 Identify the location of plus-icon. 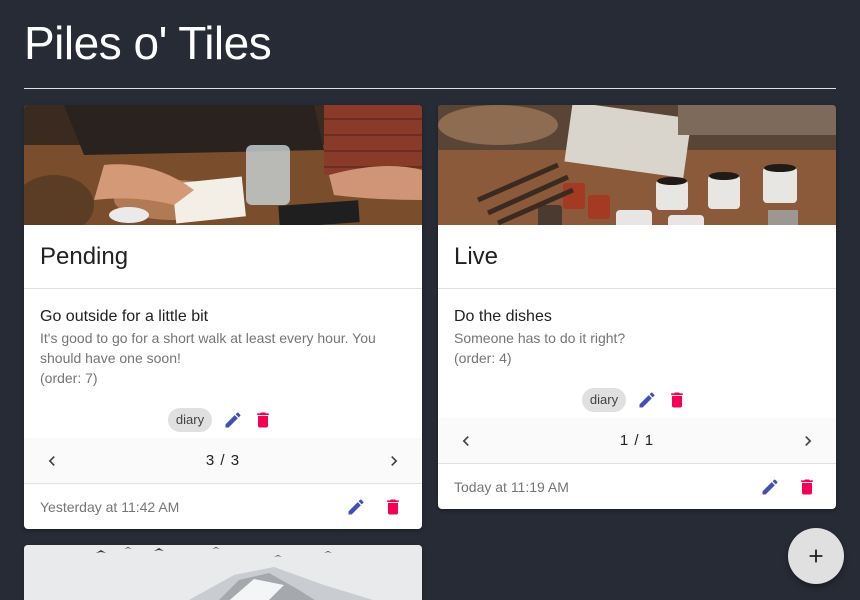
(816, 556).